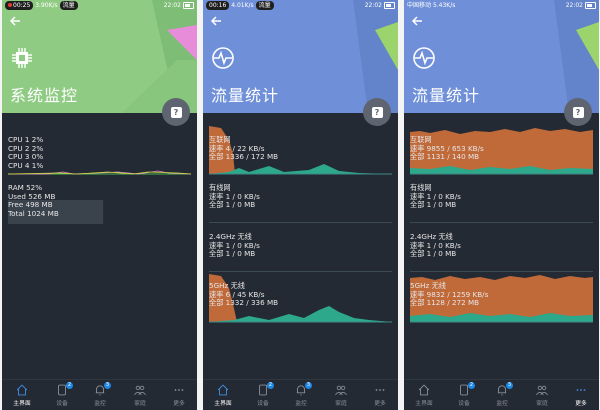 The height and width of the screenshot is (410, 600). Describe the element at coordinates (445, 157) in the screenshot. I see `total-text: 全部 1131 / 140 MB` at that location.